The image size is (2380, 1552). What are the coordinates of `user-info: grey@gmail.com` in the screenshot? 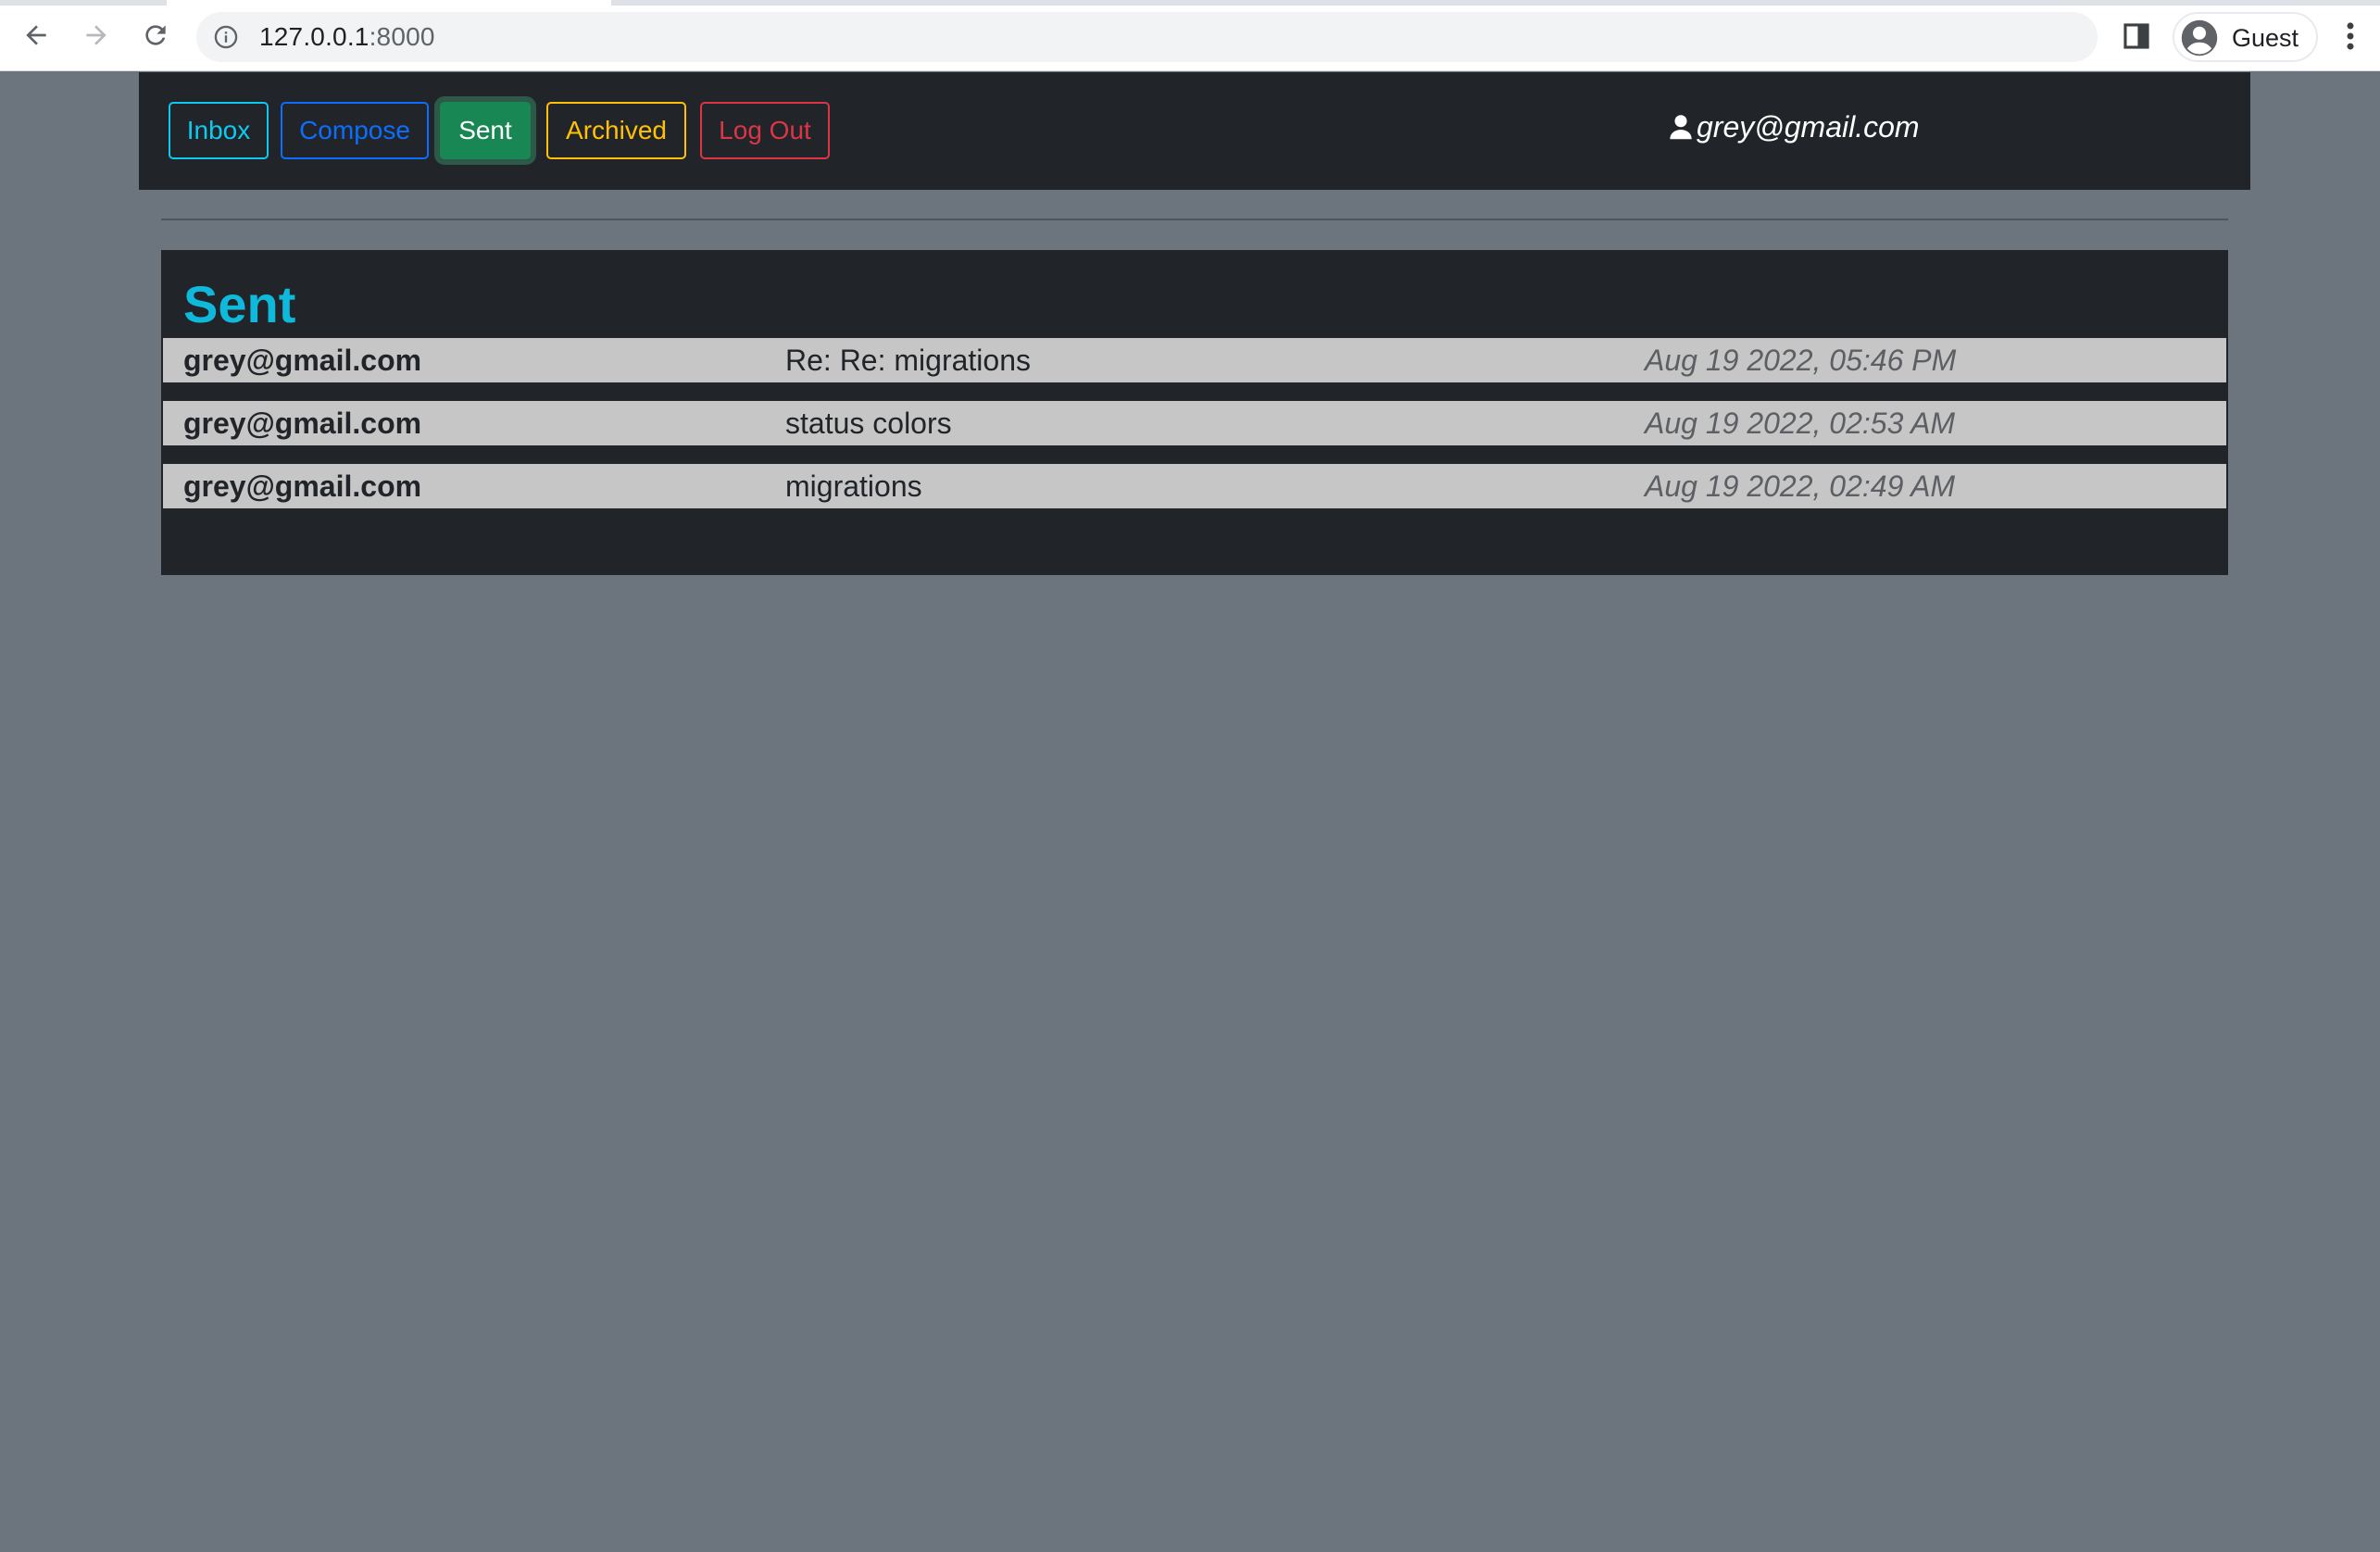 It's located at (1794, 127).